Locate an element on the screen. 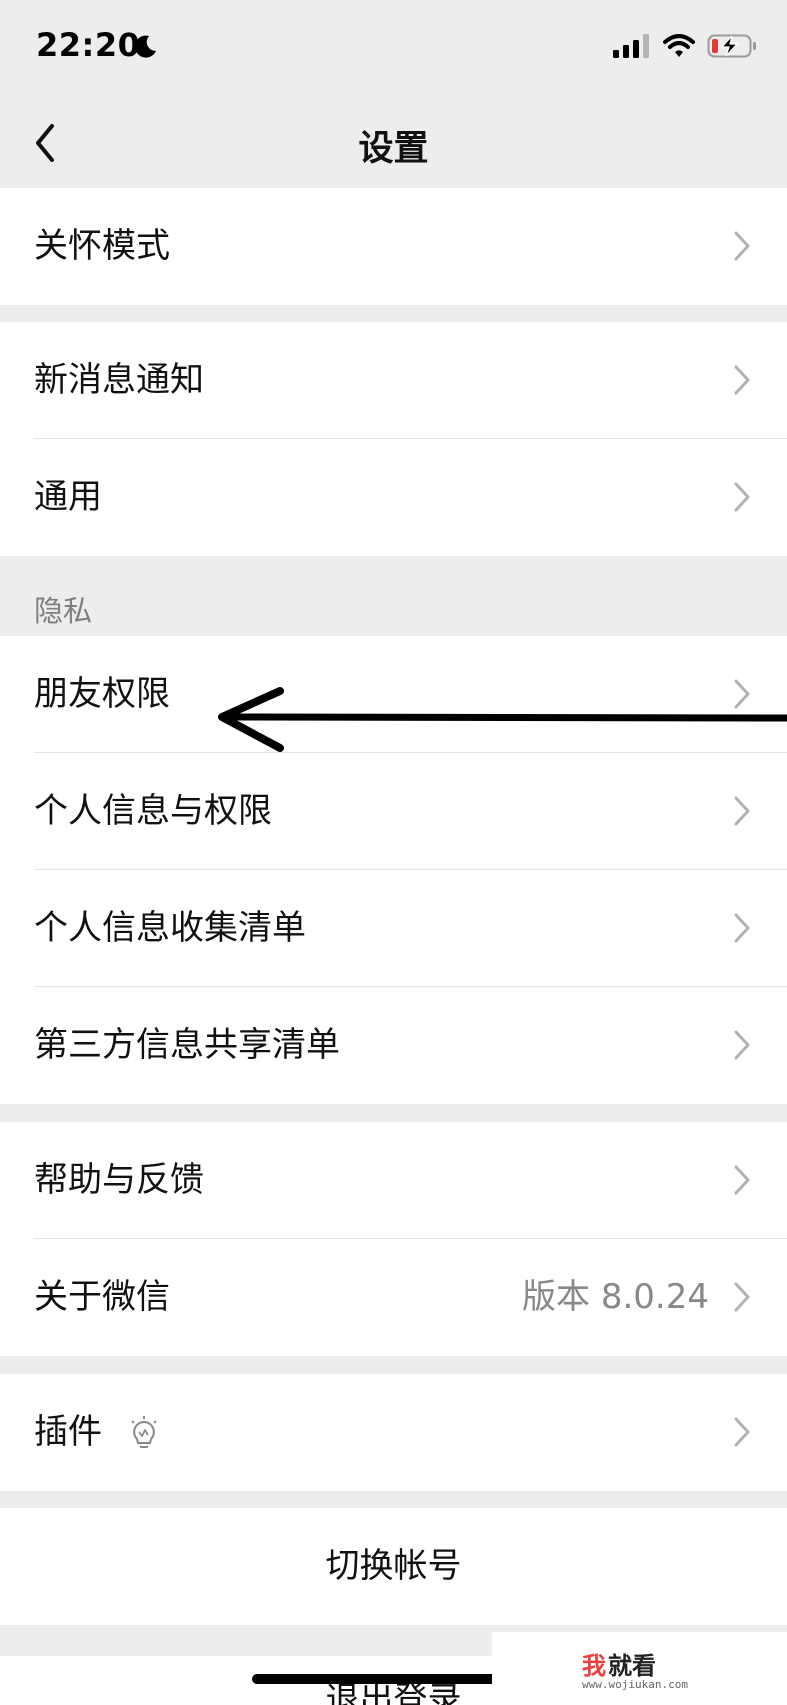 This screenshot has width=787, height=1705. settings-group-care: 关怀模式 is located at coordinates (393, 246).